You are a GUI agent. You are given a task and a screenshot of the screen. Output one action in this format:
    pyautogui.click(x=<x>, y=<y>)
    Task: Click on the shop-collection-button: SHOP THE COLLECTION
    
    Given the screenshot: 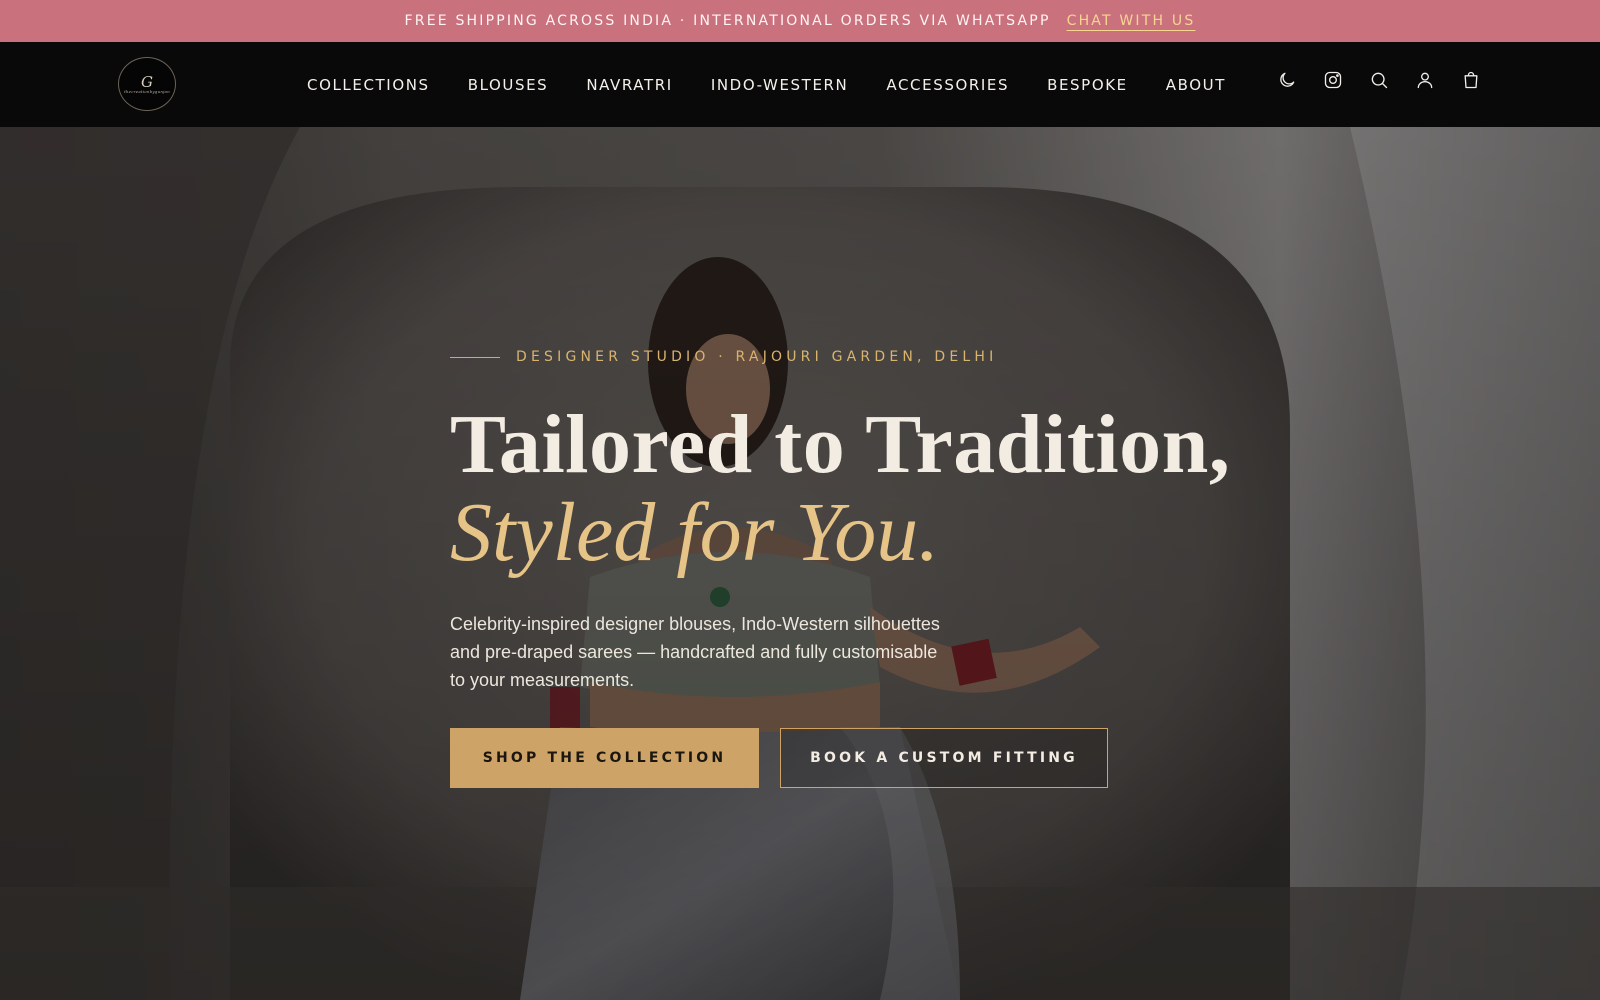 What is the action you would take?
    pyautogui.click(x=604, y=758)
    